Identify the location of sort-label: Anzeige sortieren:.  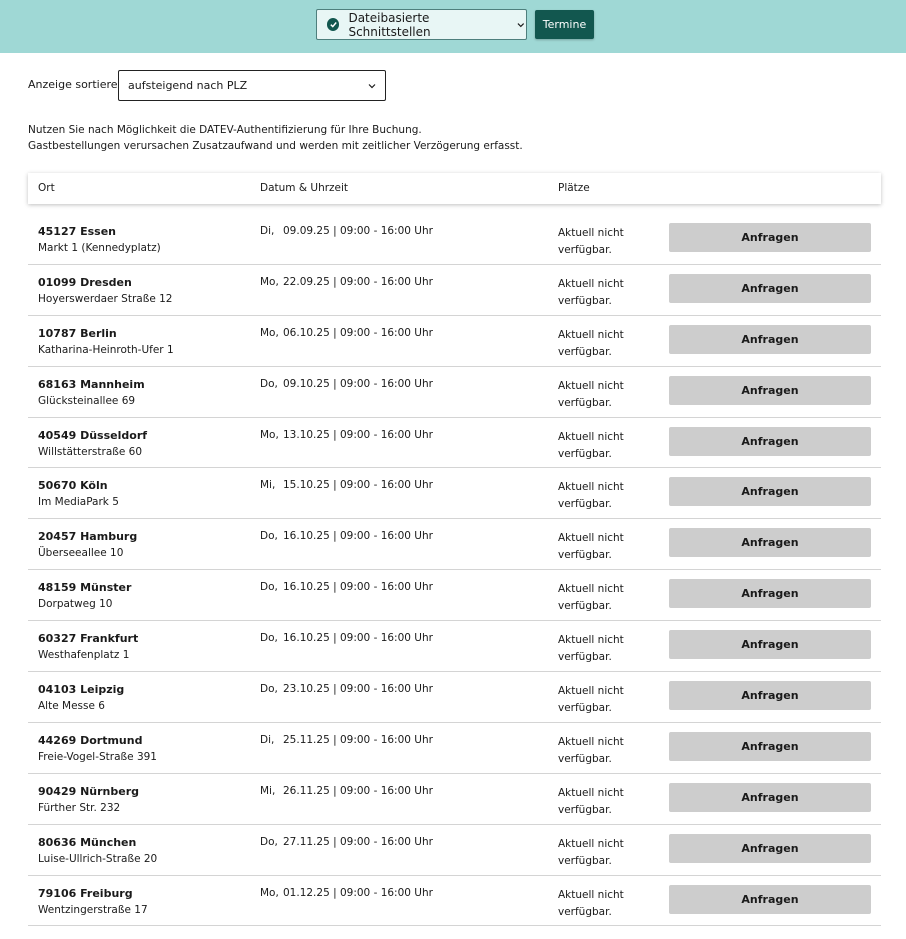
(78, 84).